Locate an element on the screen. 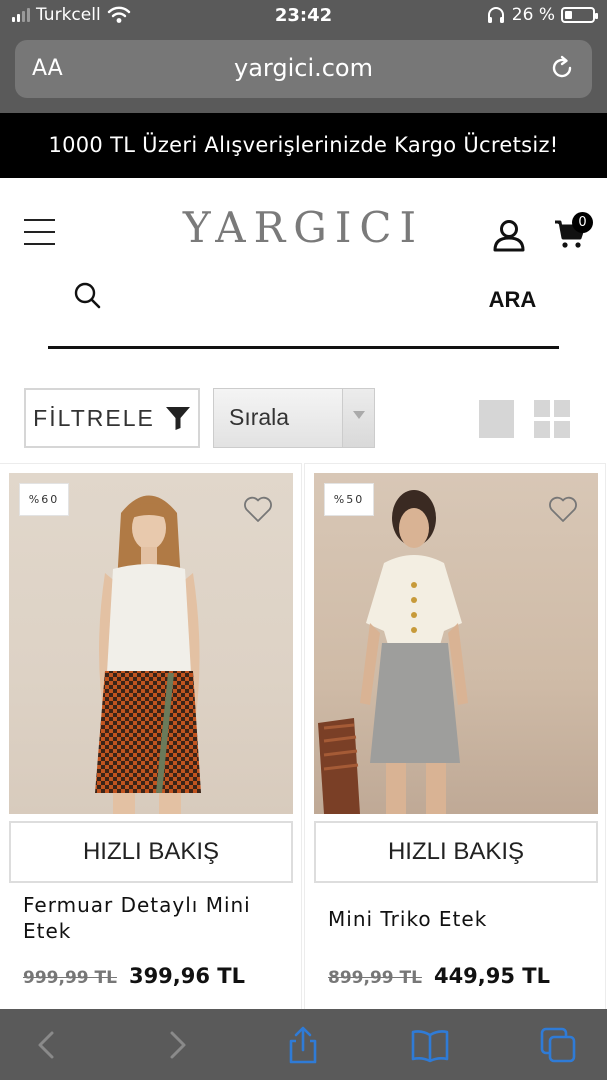 The image size is (607, 1080). four-grid-icon is located at coordinates (552, 419).